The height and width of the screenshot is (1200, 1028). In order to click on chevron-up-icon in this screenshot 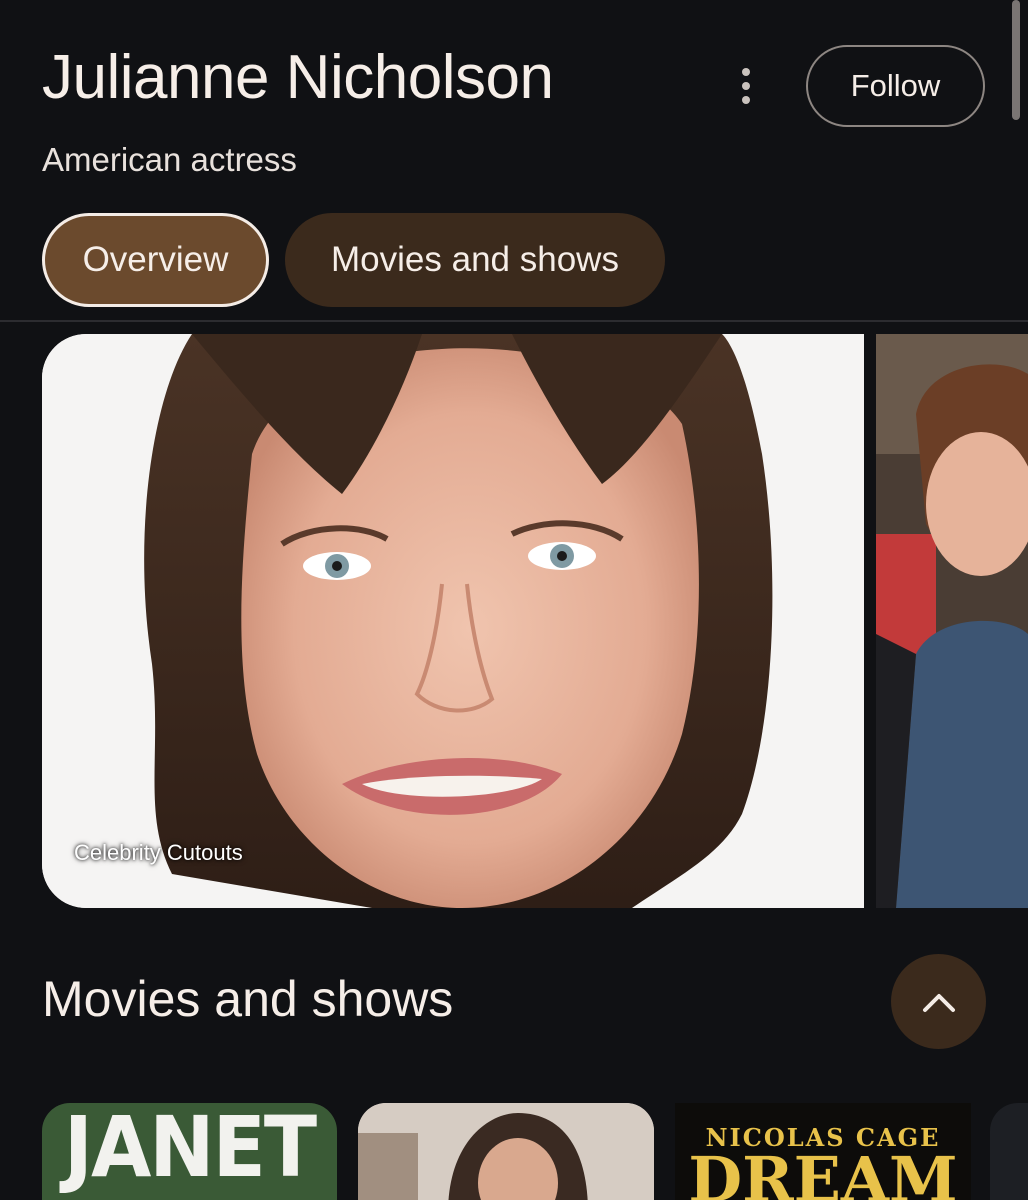, I will do `click(938, 1002)`.